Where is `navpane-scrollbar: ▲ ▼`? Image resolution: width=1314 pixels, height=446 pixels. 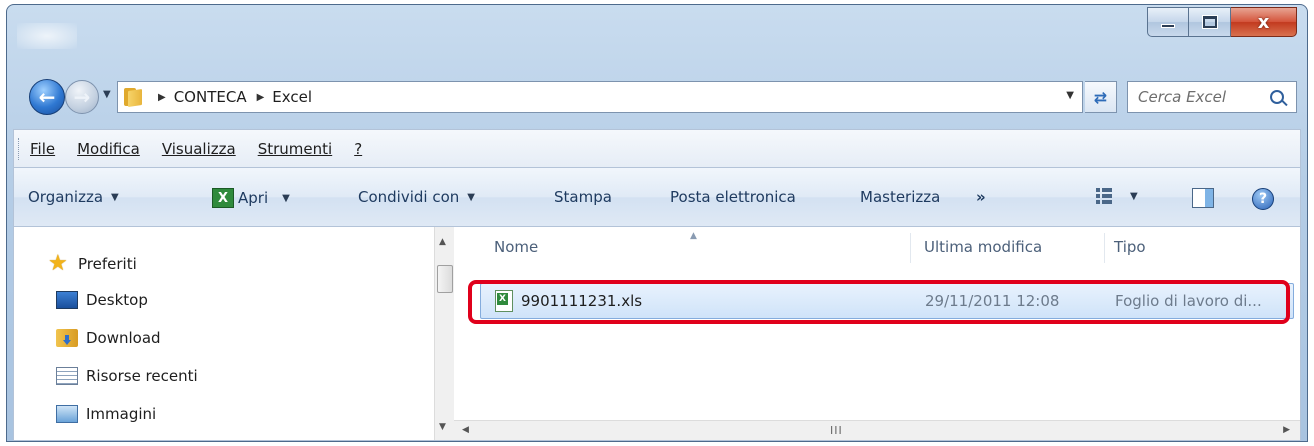
navpane-scrollbar: ▲ ▼ is located at coordinates (444, 333).